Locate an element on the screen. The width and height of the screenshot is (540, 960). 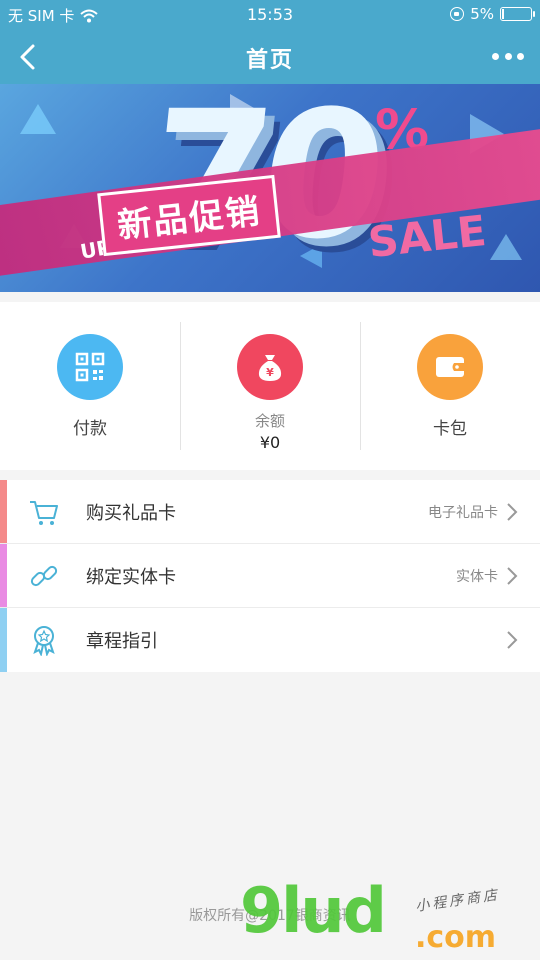
action-balance: ¥ 余额 ¥0 is located at coordinates (270, 386).